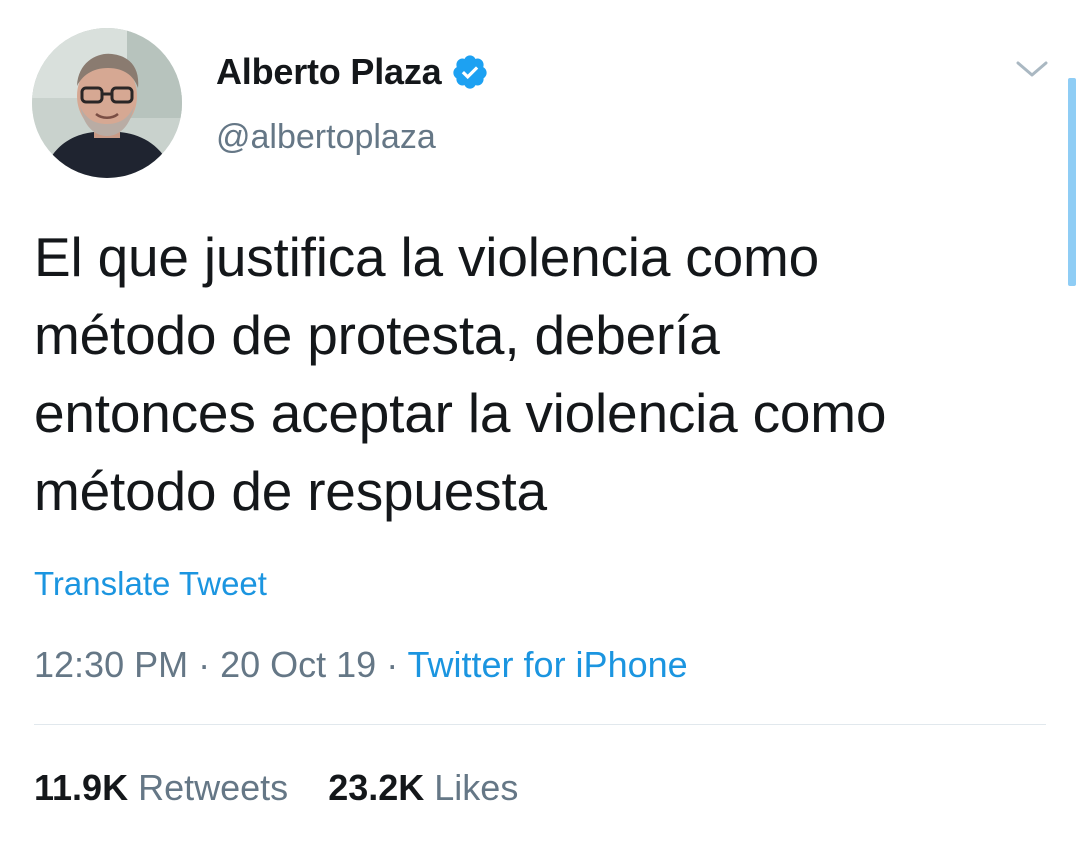  Describe the element at coordinates (1032, 69) in the screenshot. I see `chevron-down-icon` at that location.